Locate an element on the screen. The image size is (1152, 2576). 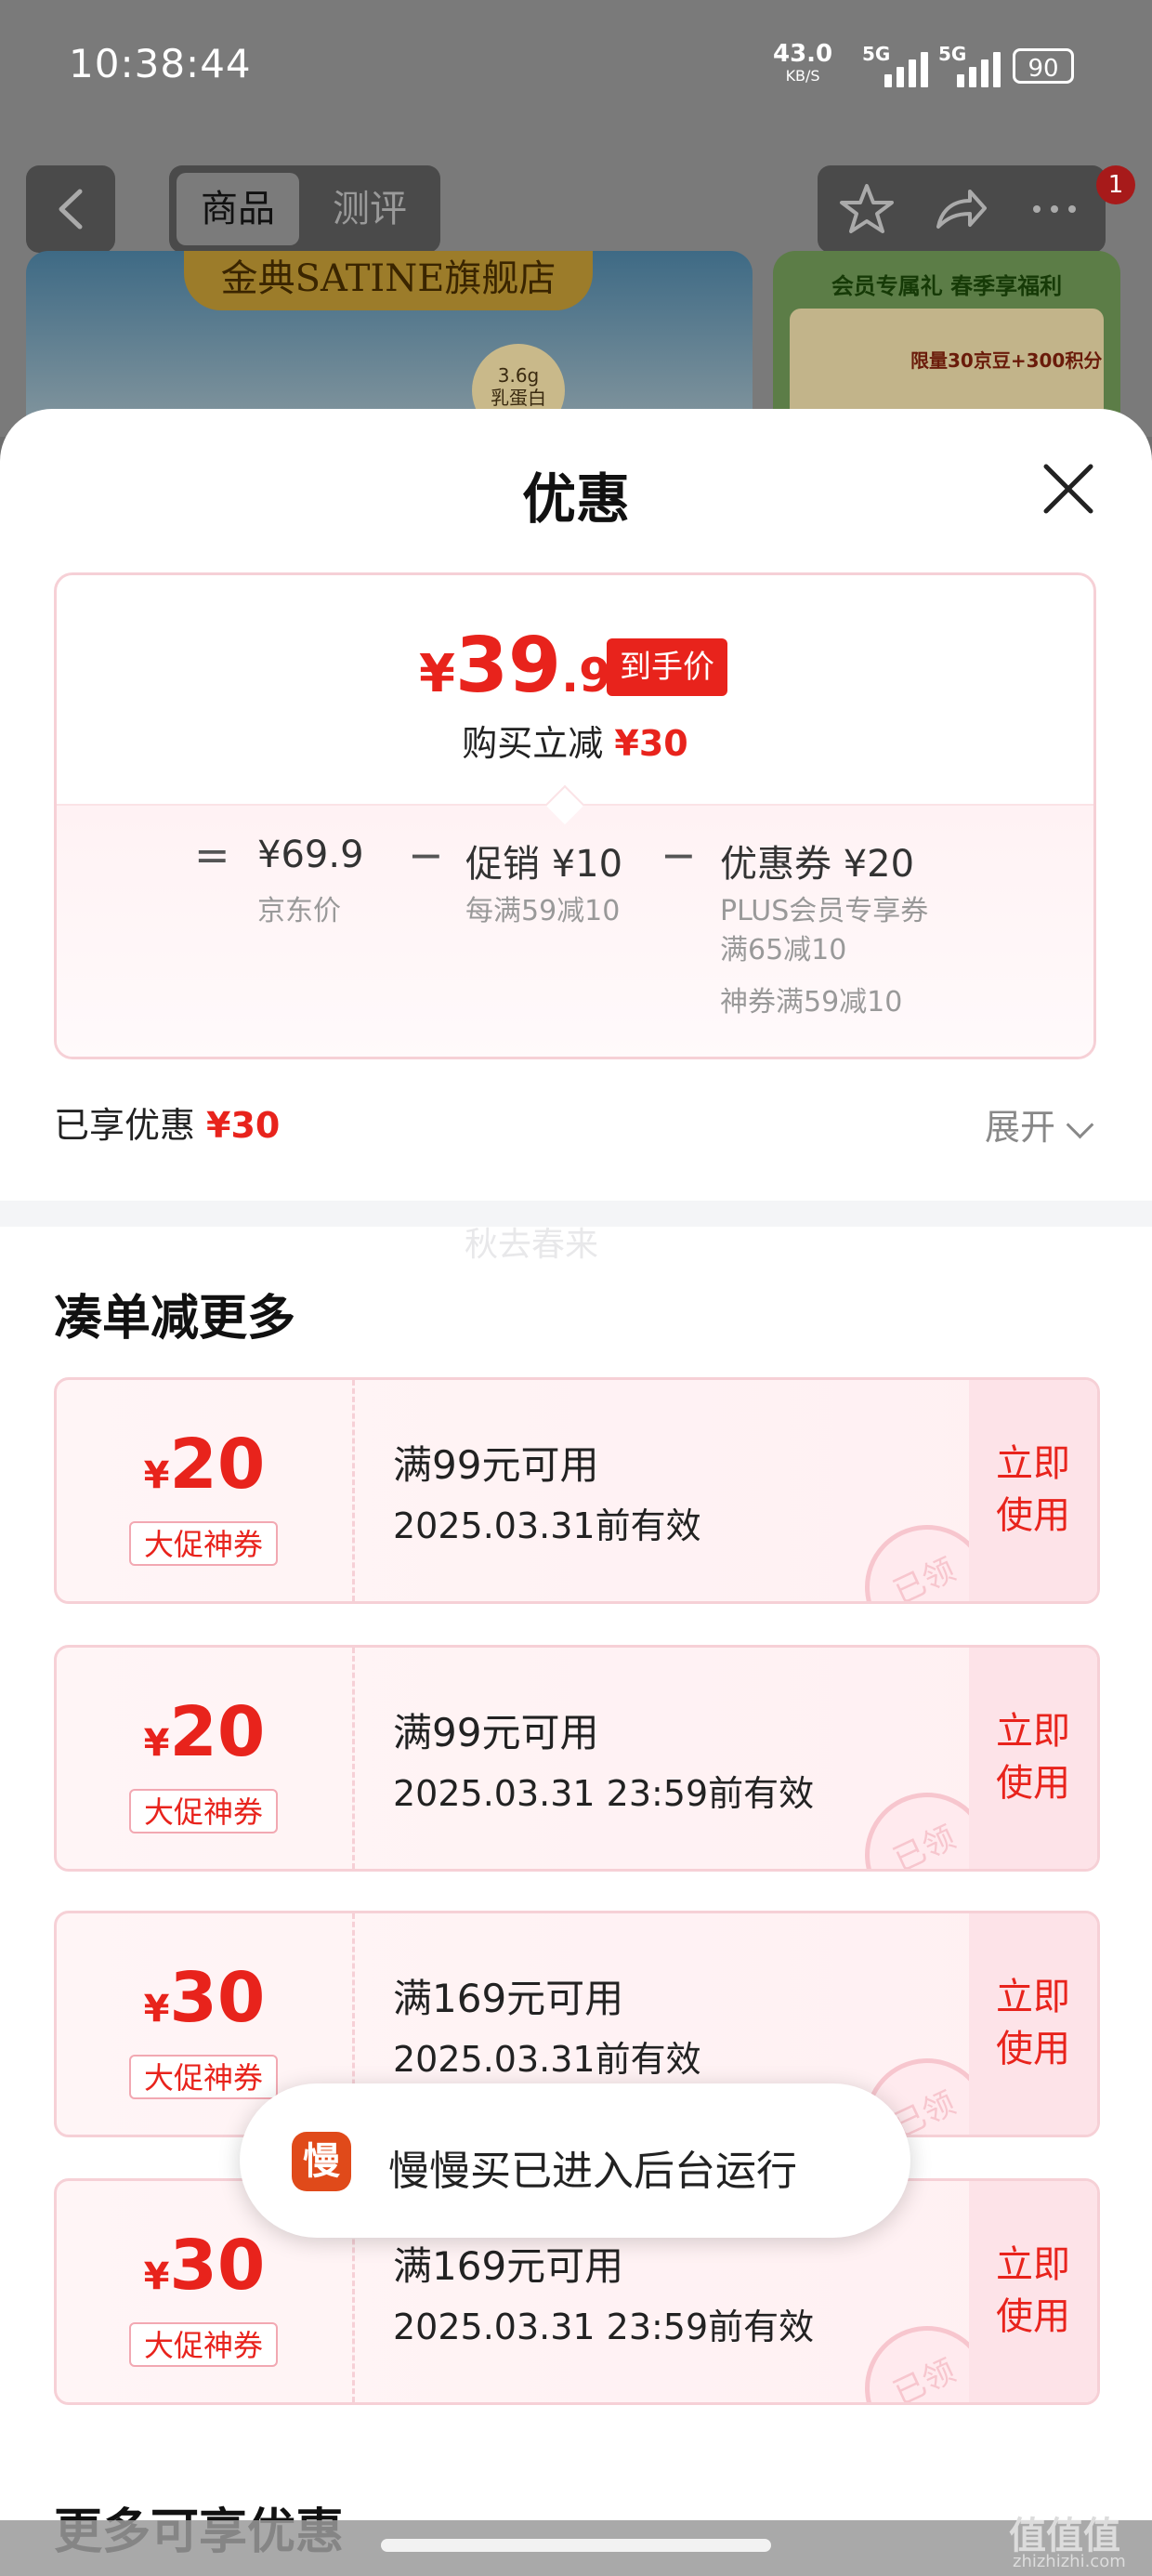
tab-product: 商品 is located at coordinates (238, 209).